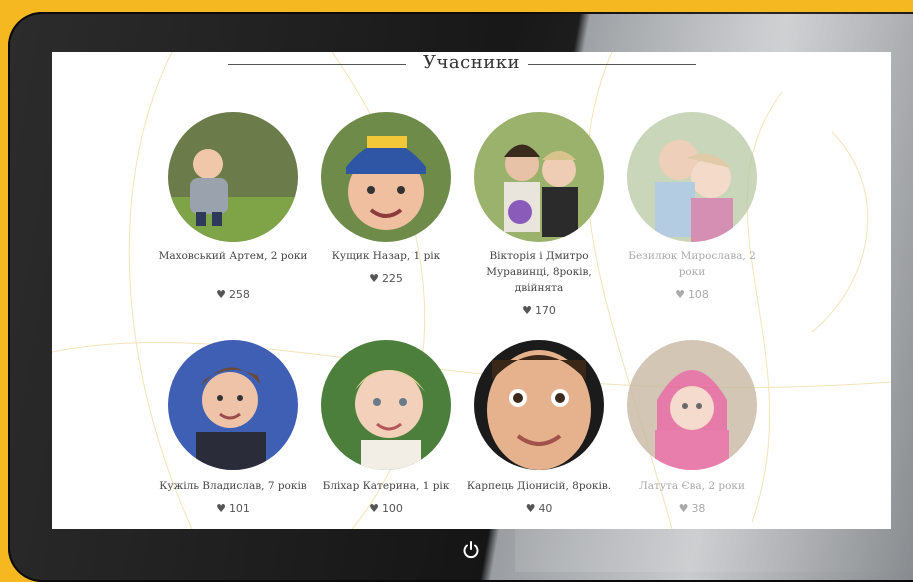  I want to click on participant-likes: ♥ 170, so click(539, 310).